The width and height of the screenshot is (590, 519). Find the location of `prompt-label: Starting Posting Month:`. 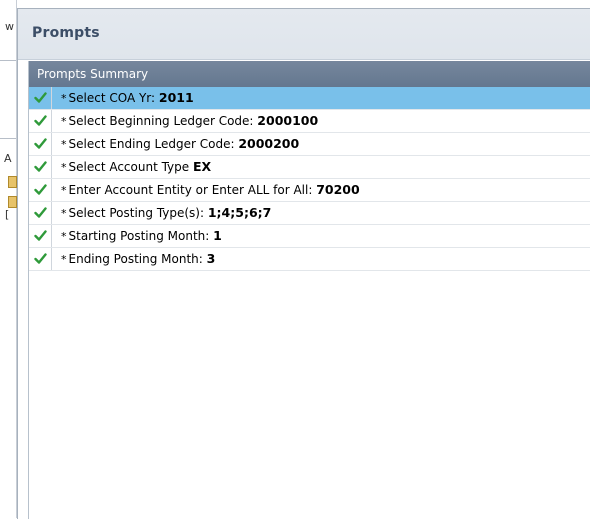

prompt-label: Starting Posting Month: is located at coordinates (141, 236).